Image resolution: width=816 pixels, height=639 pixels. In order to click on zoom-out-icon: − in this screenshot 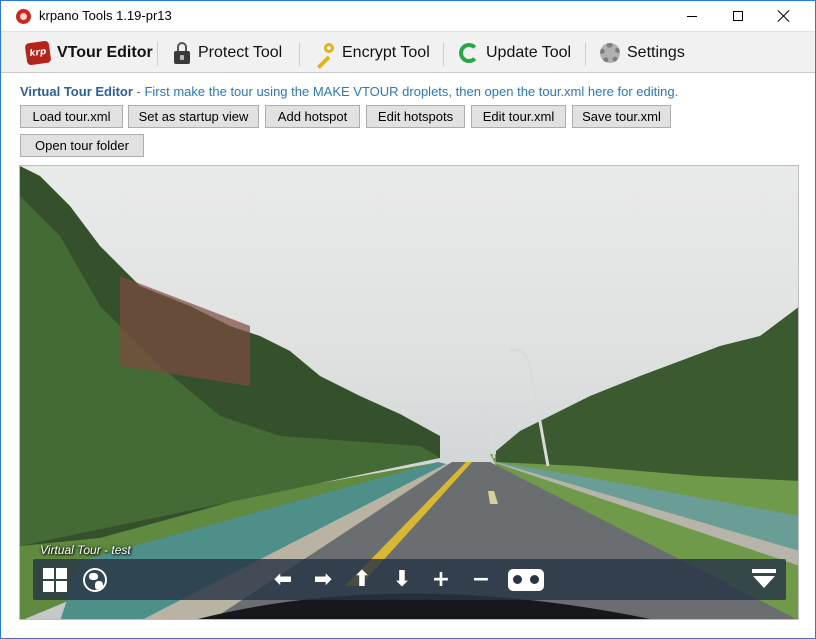, I will do `click(481, 579)`.